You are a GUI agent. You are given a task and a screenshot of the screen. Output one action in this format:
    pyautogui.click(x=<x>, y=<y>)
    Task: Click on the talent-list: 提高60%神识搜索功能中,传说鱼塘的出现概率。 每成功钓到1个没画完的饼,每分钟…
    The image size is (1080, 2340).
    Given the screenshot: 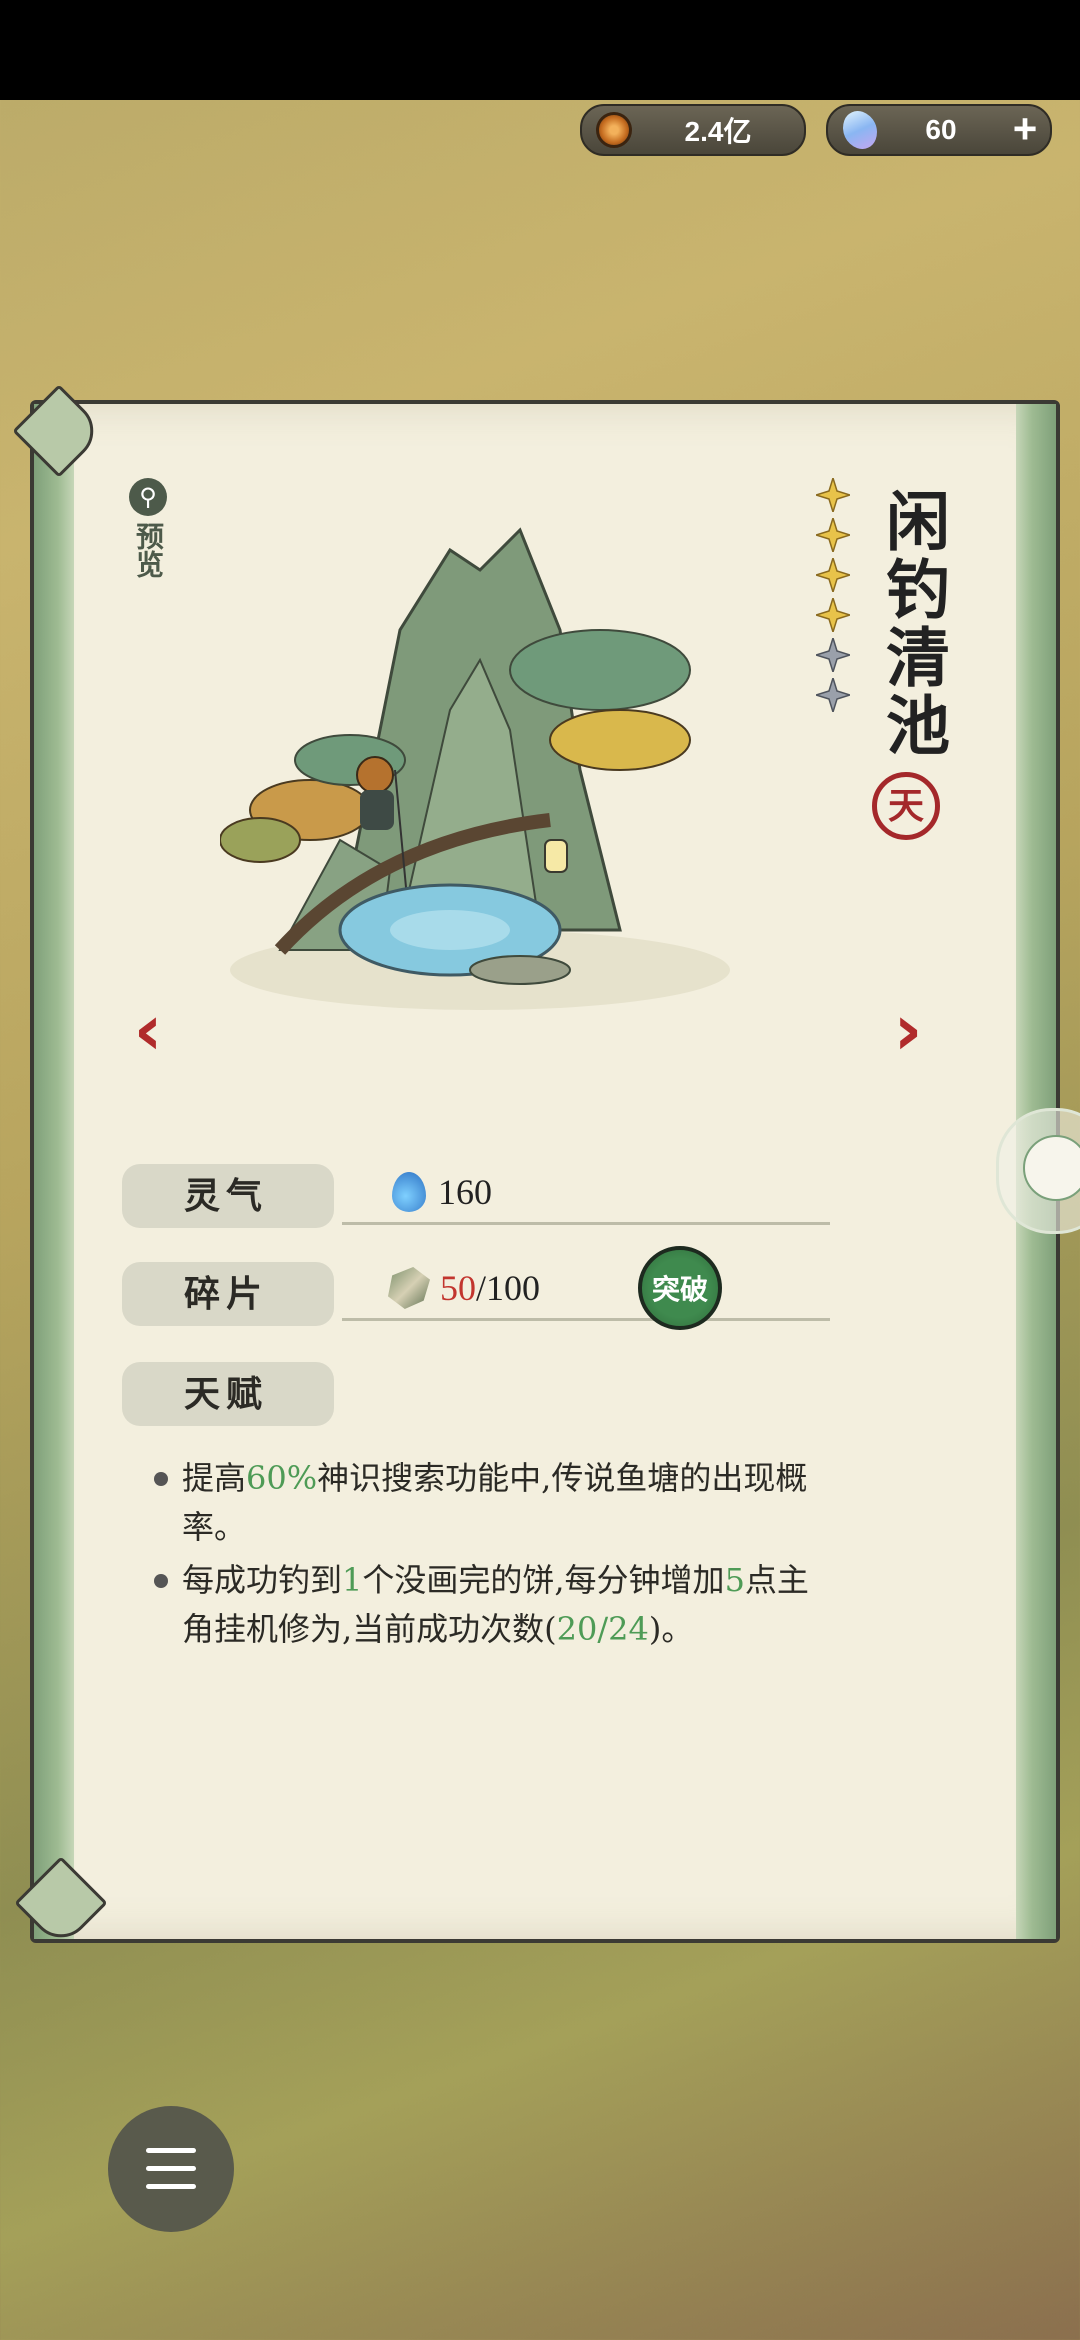 What is the action you would take?
    pyautogui.click(x=494, y=1556)
    